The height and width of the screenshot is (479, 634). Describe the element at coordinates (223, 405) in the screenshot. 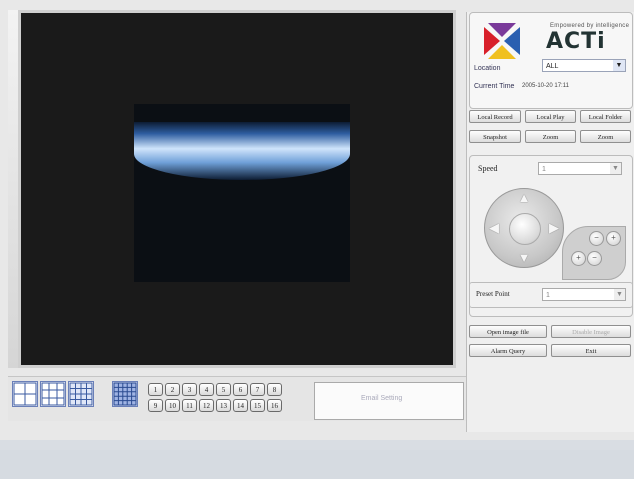

I see `channel-13-button: 13` at that location.